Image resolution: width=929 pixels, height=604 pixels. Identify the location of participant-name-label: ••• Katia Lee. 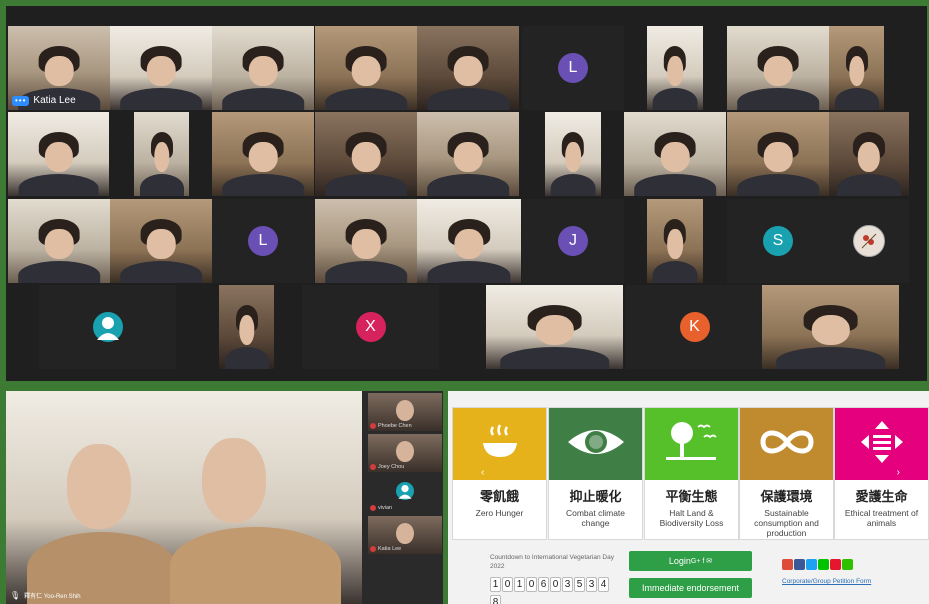
(44, 100).